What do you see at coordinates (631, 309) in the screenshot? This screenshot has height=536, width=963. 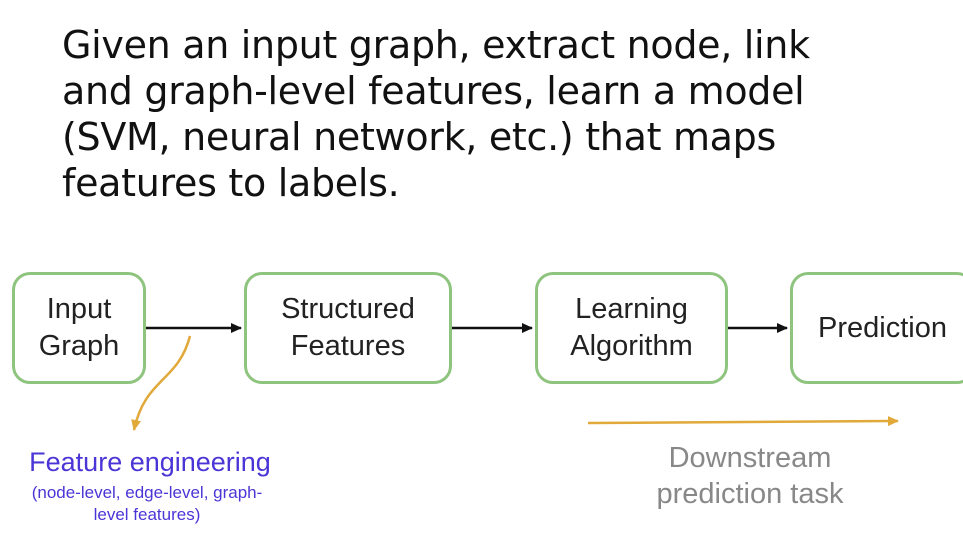 I see `box-label: Learning` at bounding box center [631, 309].